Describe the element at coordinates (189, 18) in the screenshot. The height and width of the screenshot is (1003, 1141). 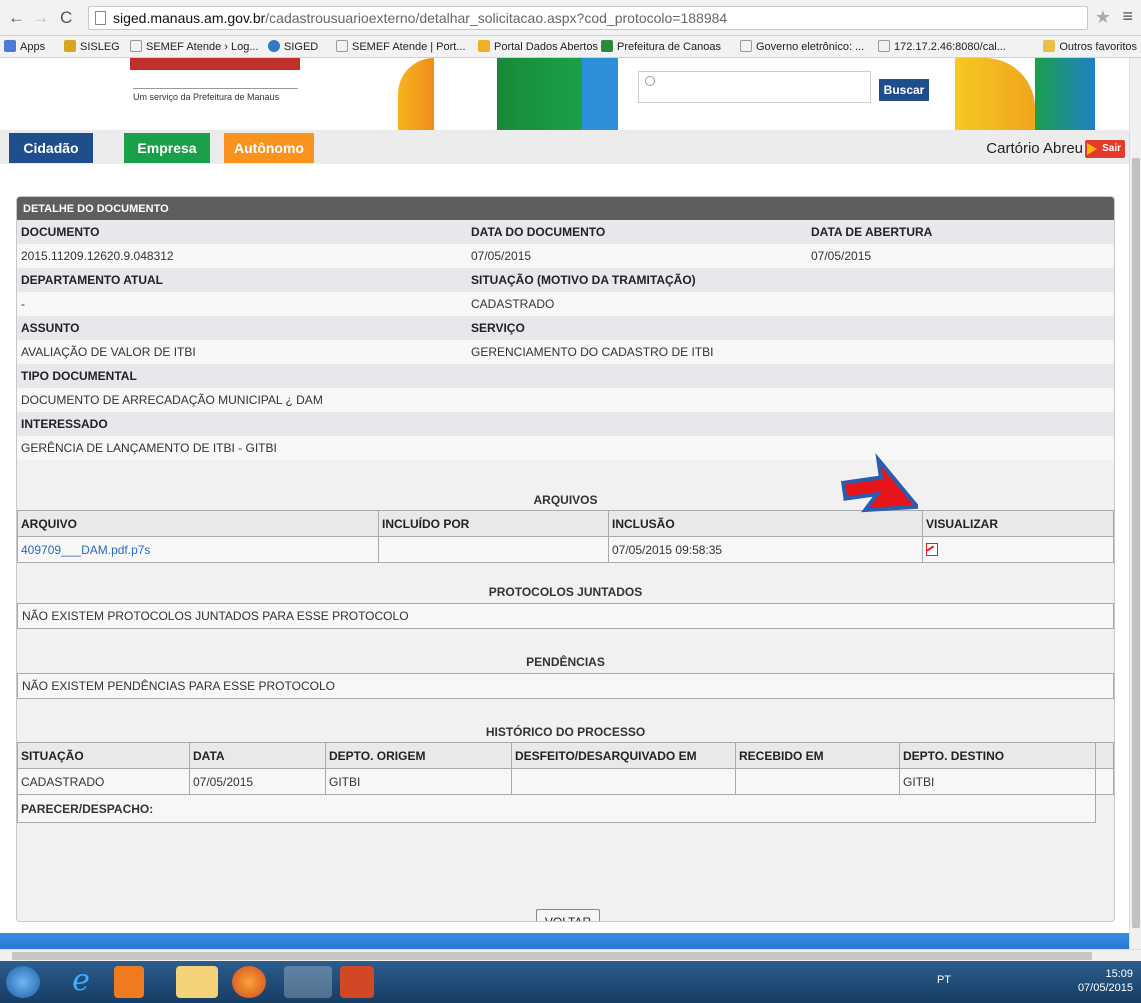
I see `url-host: siged.manaus.am.gov.br` at that location.